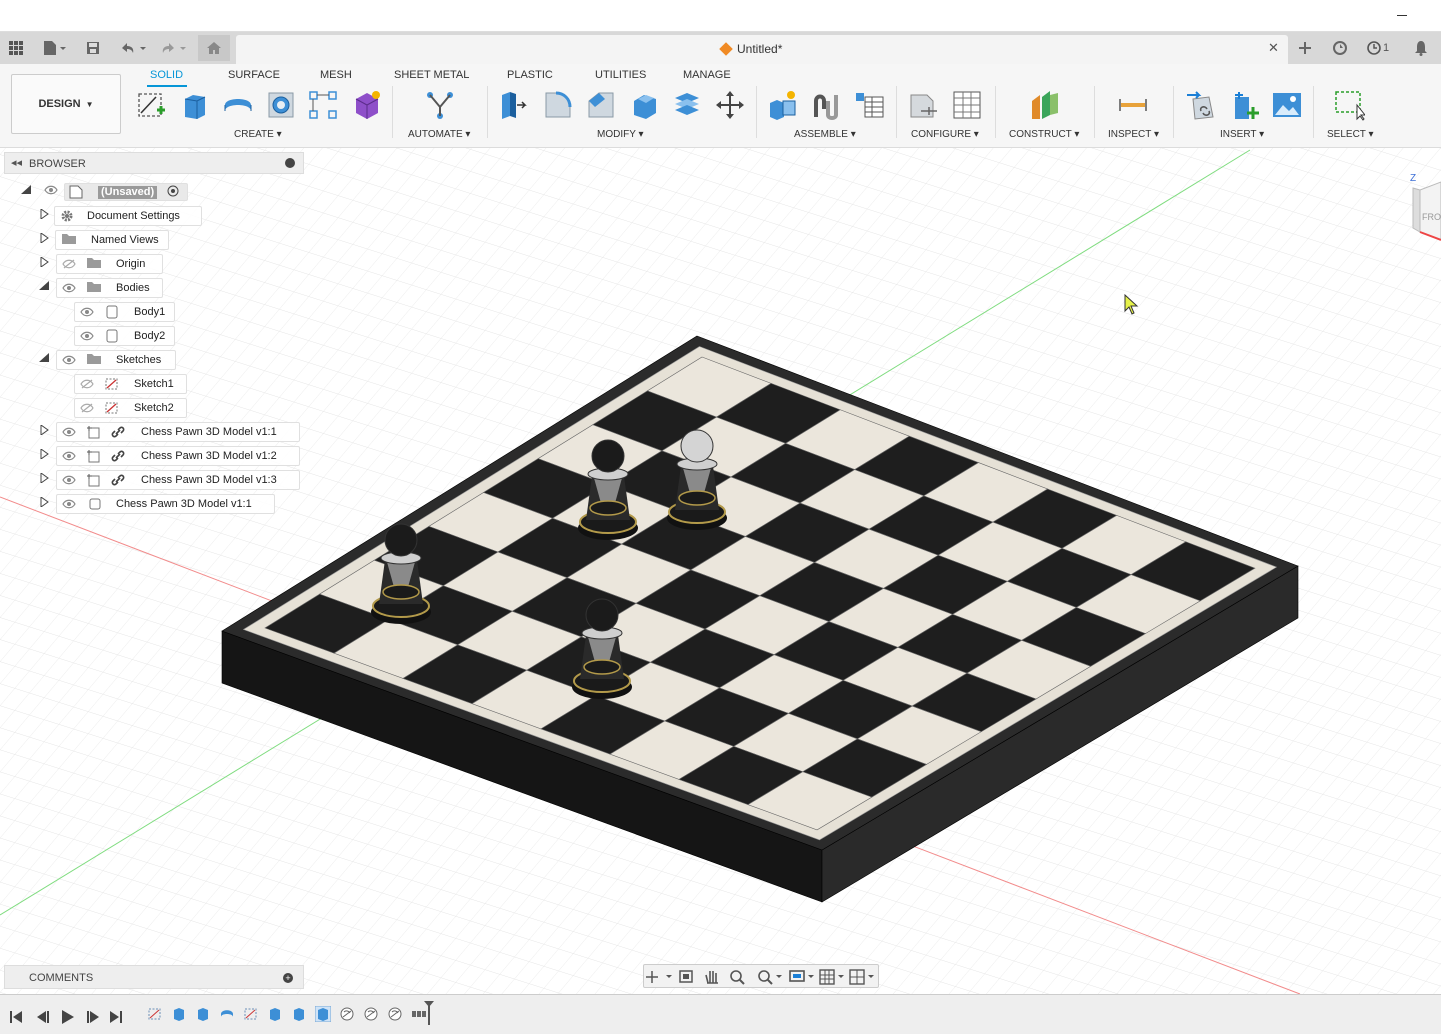  What do you see at coordinates (826, 105) in the screenshot?
I see `joint-icon` at bounding box center [826, 105].